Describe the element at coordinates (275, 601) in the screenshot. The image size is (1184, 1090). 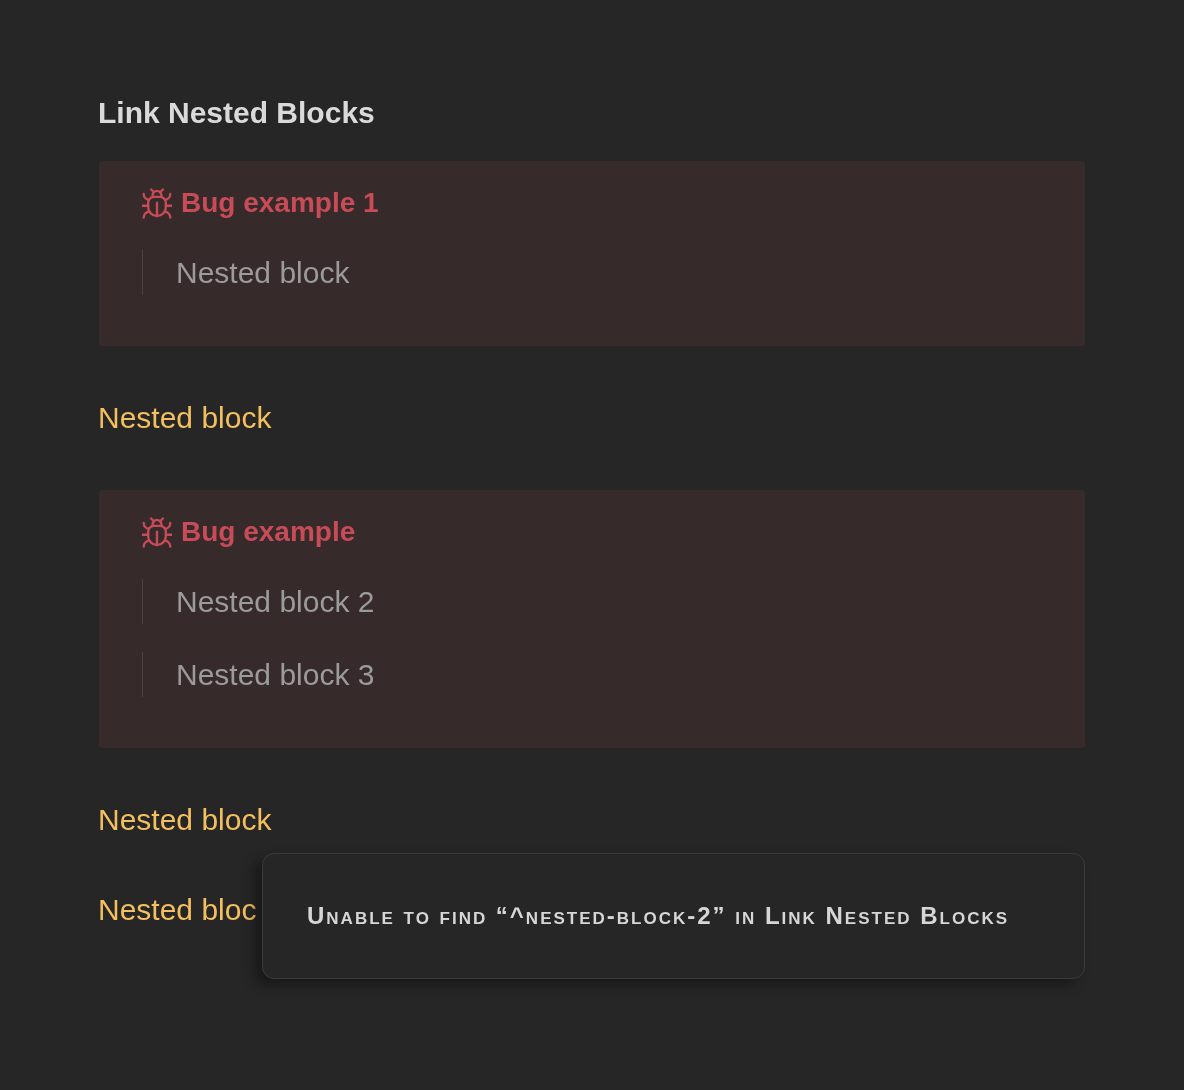
I see `nested-block-text: Nested block 2` at that location.